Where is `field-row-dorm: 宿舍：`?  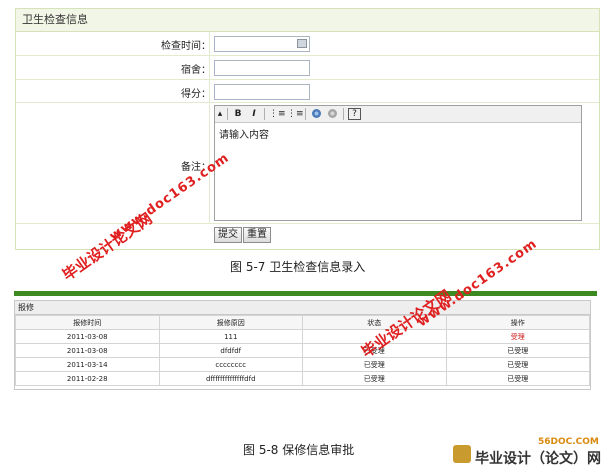
field-row-dorm: 宿舍： is located at coordinates (307, 68).